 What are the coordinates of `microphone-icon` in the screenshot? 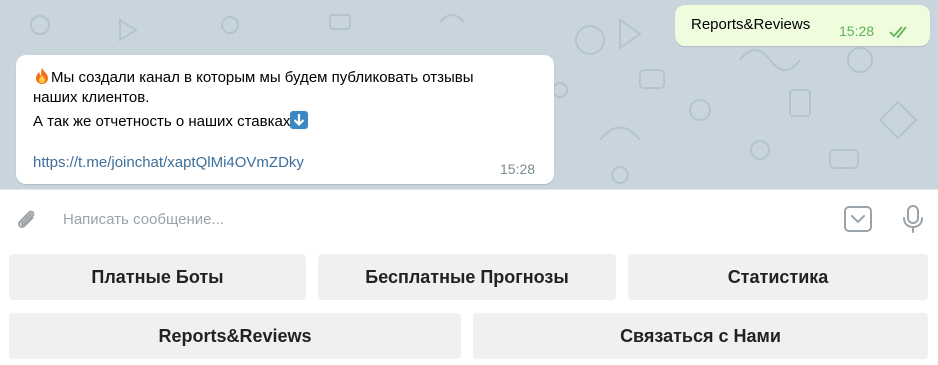 It's located at (913, 219).